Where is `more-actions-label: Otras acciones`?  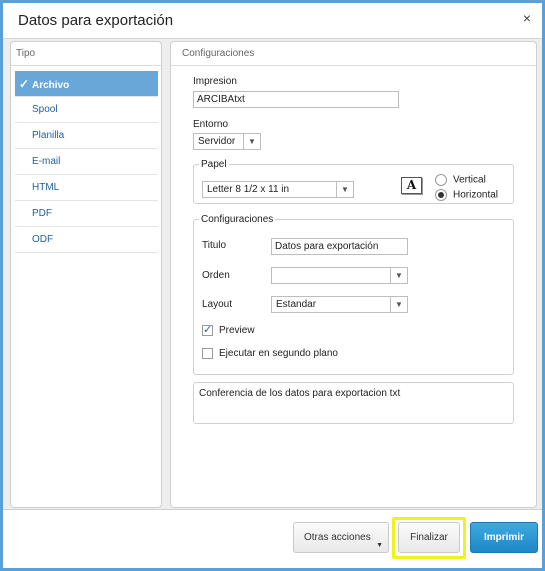 more-actions-label: Otras acciones is located at coordinates (337, 537).